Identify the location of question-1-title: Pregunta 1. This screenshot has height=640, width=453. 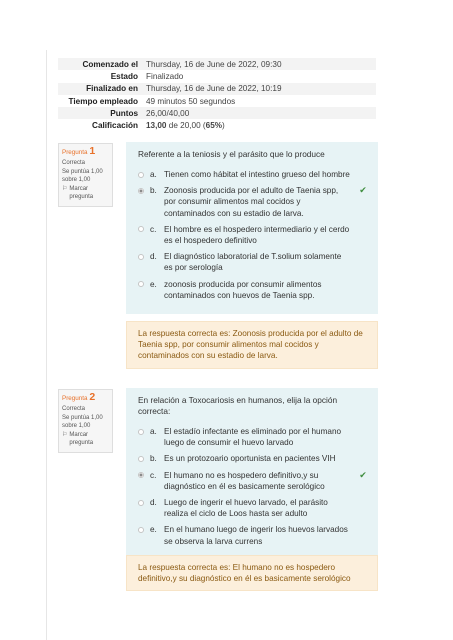
(85, 151).